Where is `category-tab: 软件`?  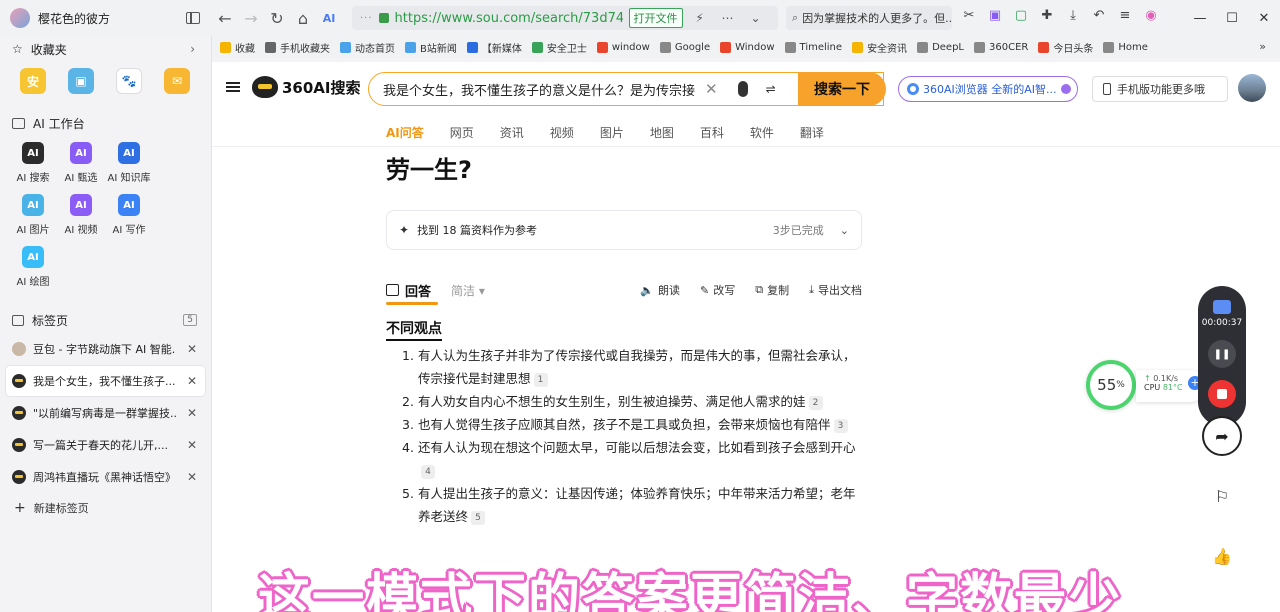 category-tab: 软件 is located at coordinates (762, 132).